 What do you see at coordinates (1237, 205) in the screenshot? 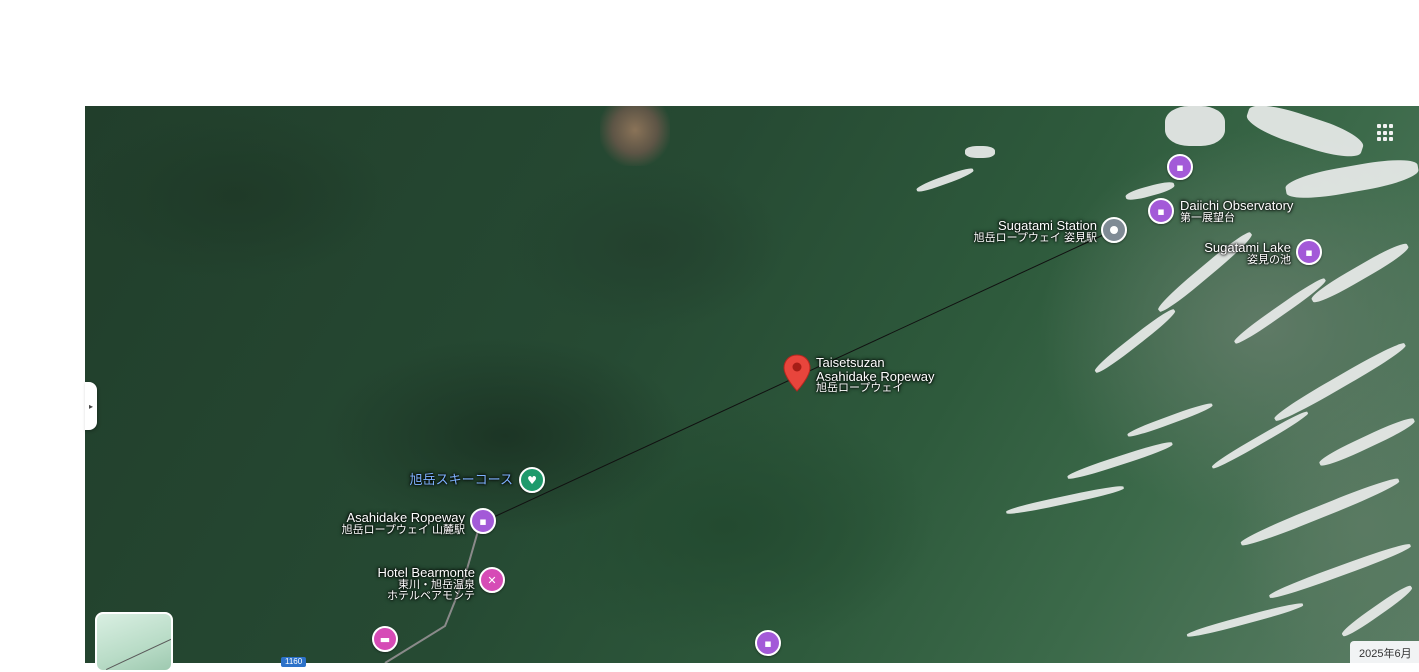
I see `place-name: Daiichi Observatory` at bounding box center [1237, 205].